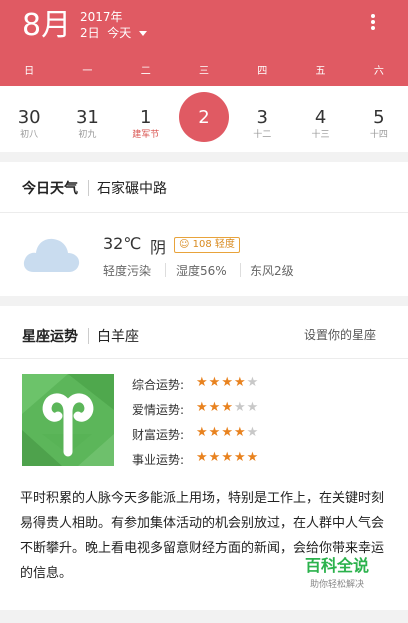 This screenshot has height=623, width=408. What do you see at coordinates (132, 189) in the screenshot?
I see `weather-location: 石家碾中路` at bounding box center [132, 189].